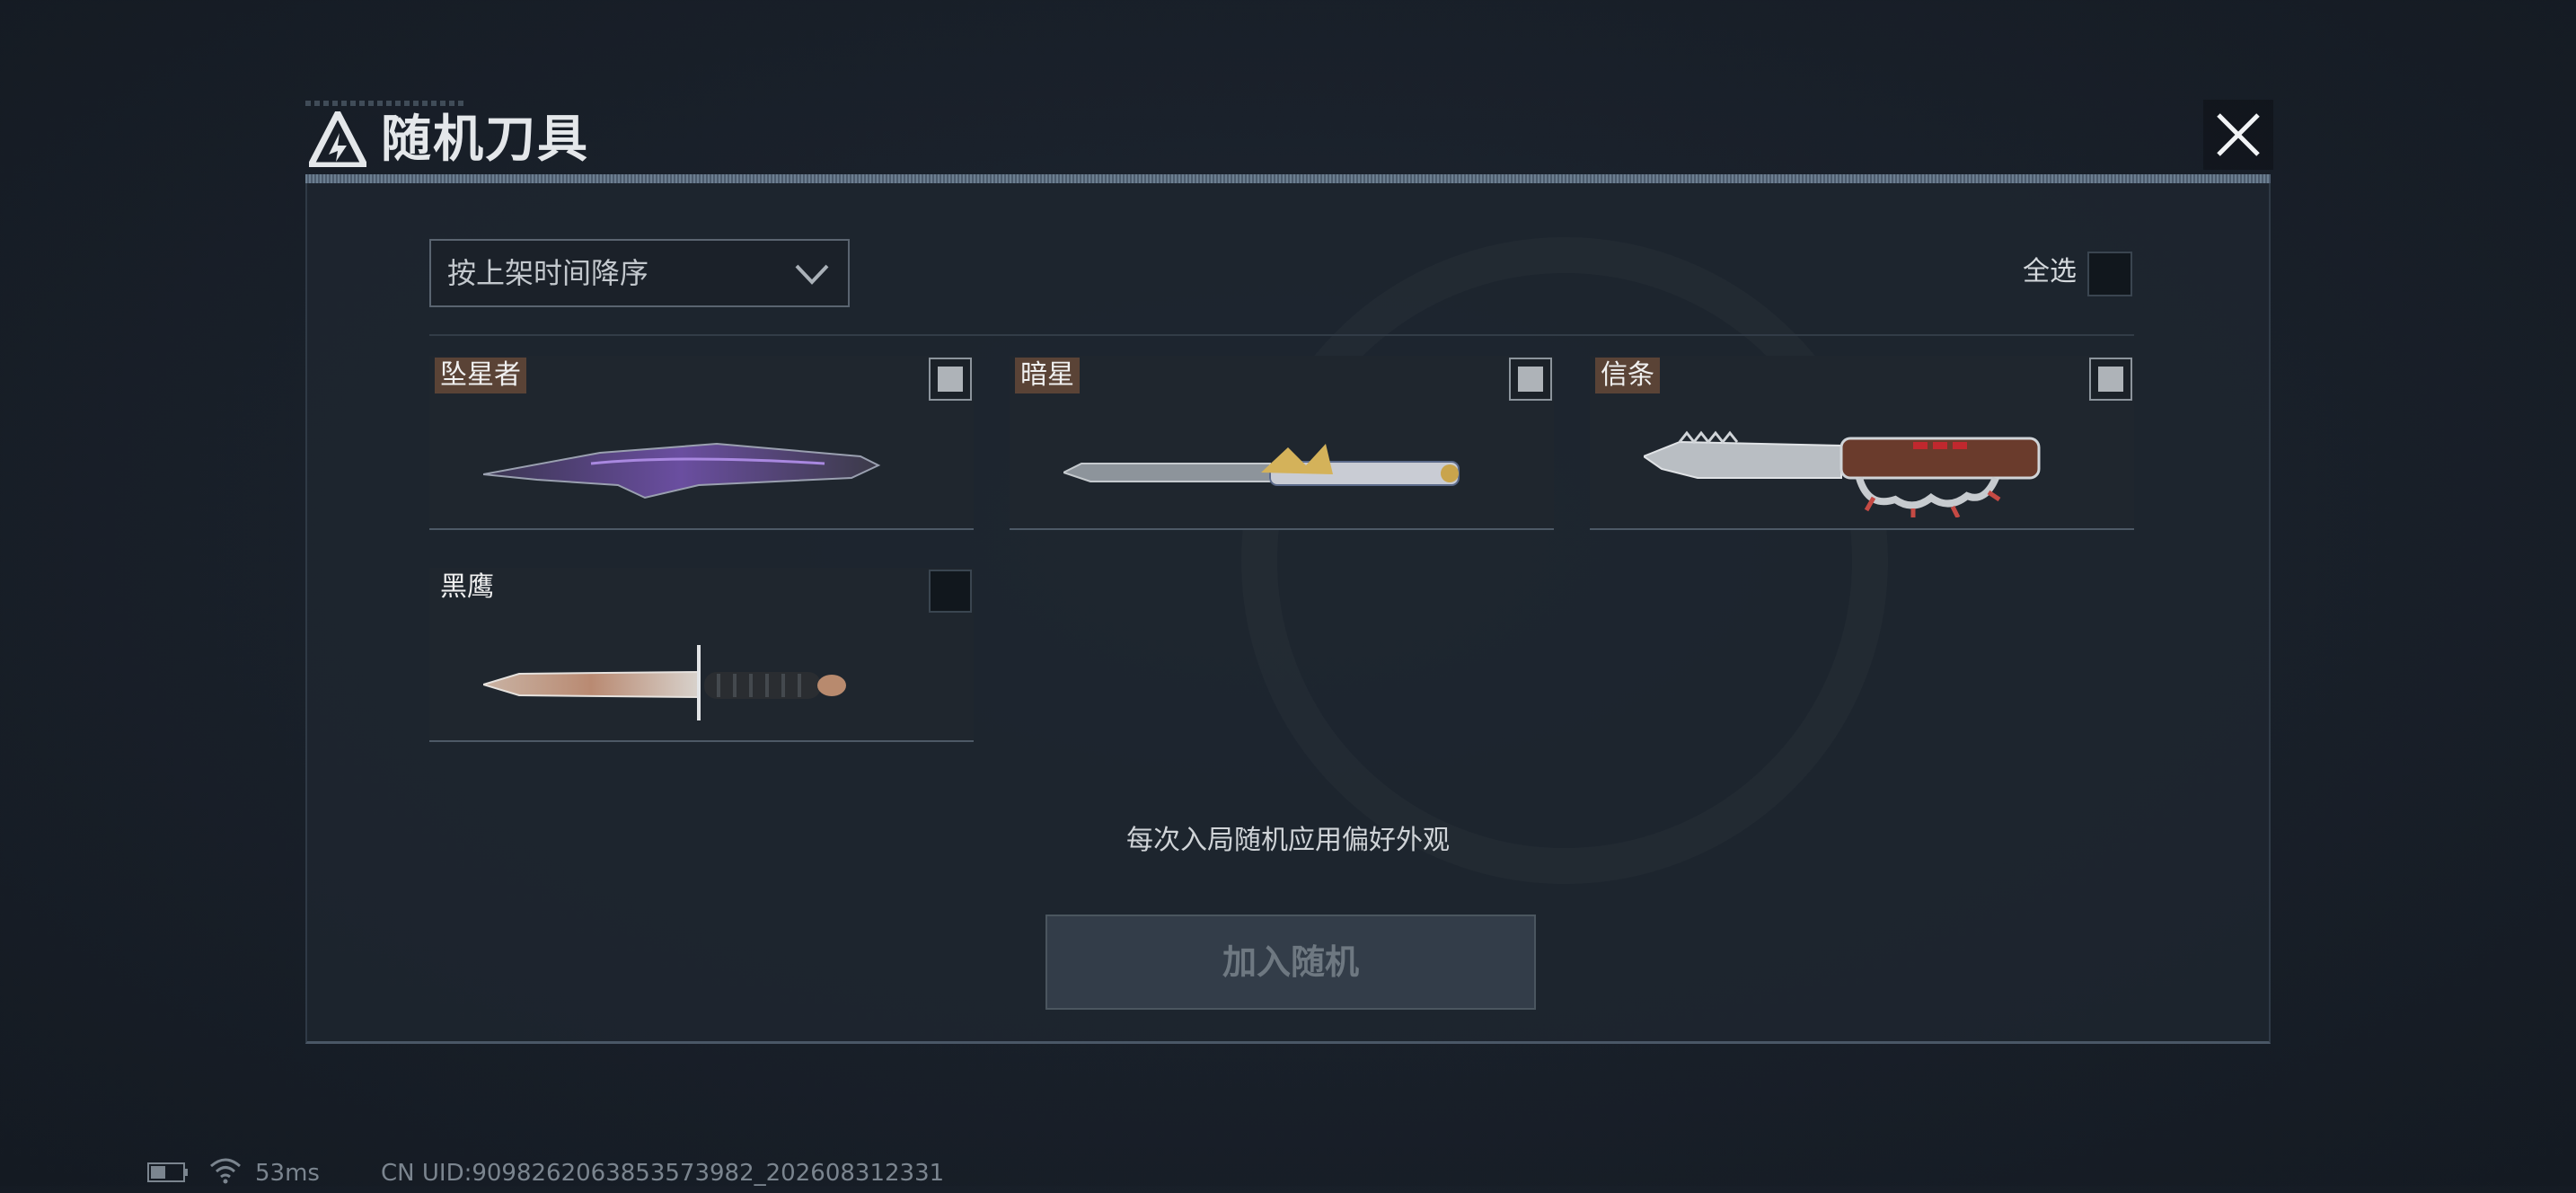  I want to click on dialog-title: 随机刀具, so click(485, 139).